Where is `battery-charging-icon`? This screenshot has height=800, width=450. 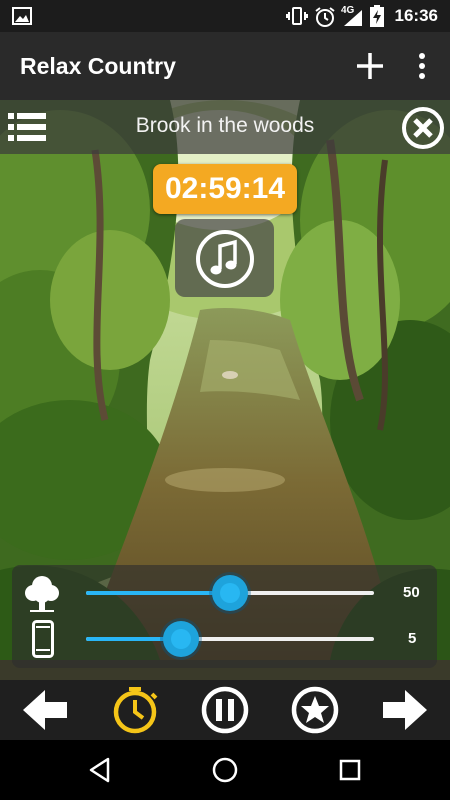 battery-charging-icon is located at coordinates (377, 16).